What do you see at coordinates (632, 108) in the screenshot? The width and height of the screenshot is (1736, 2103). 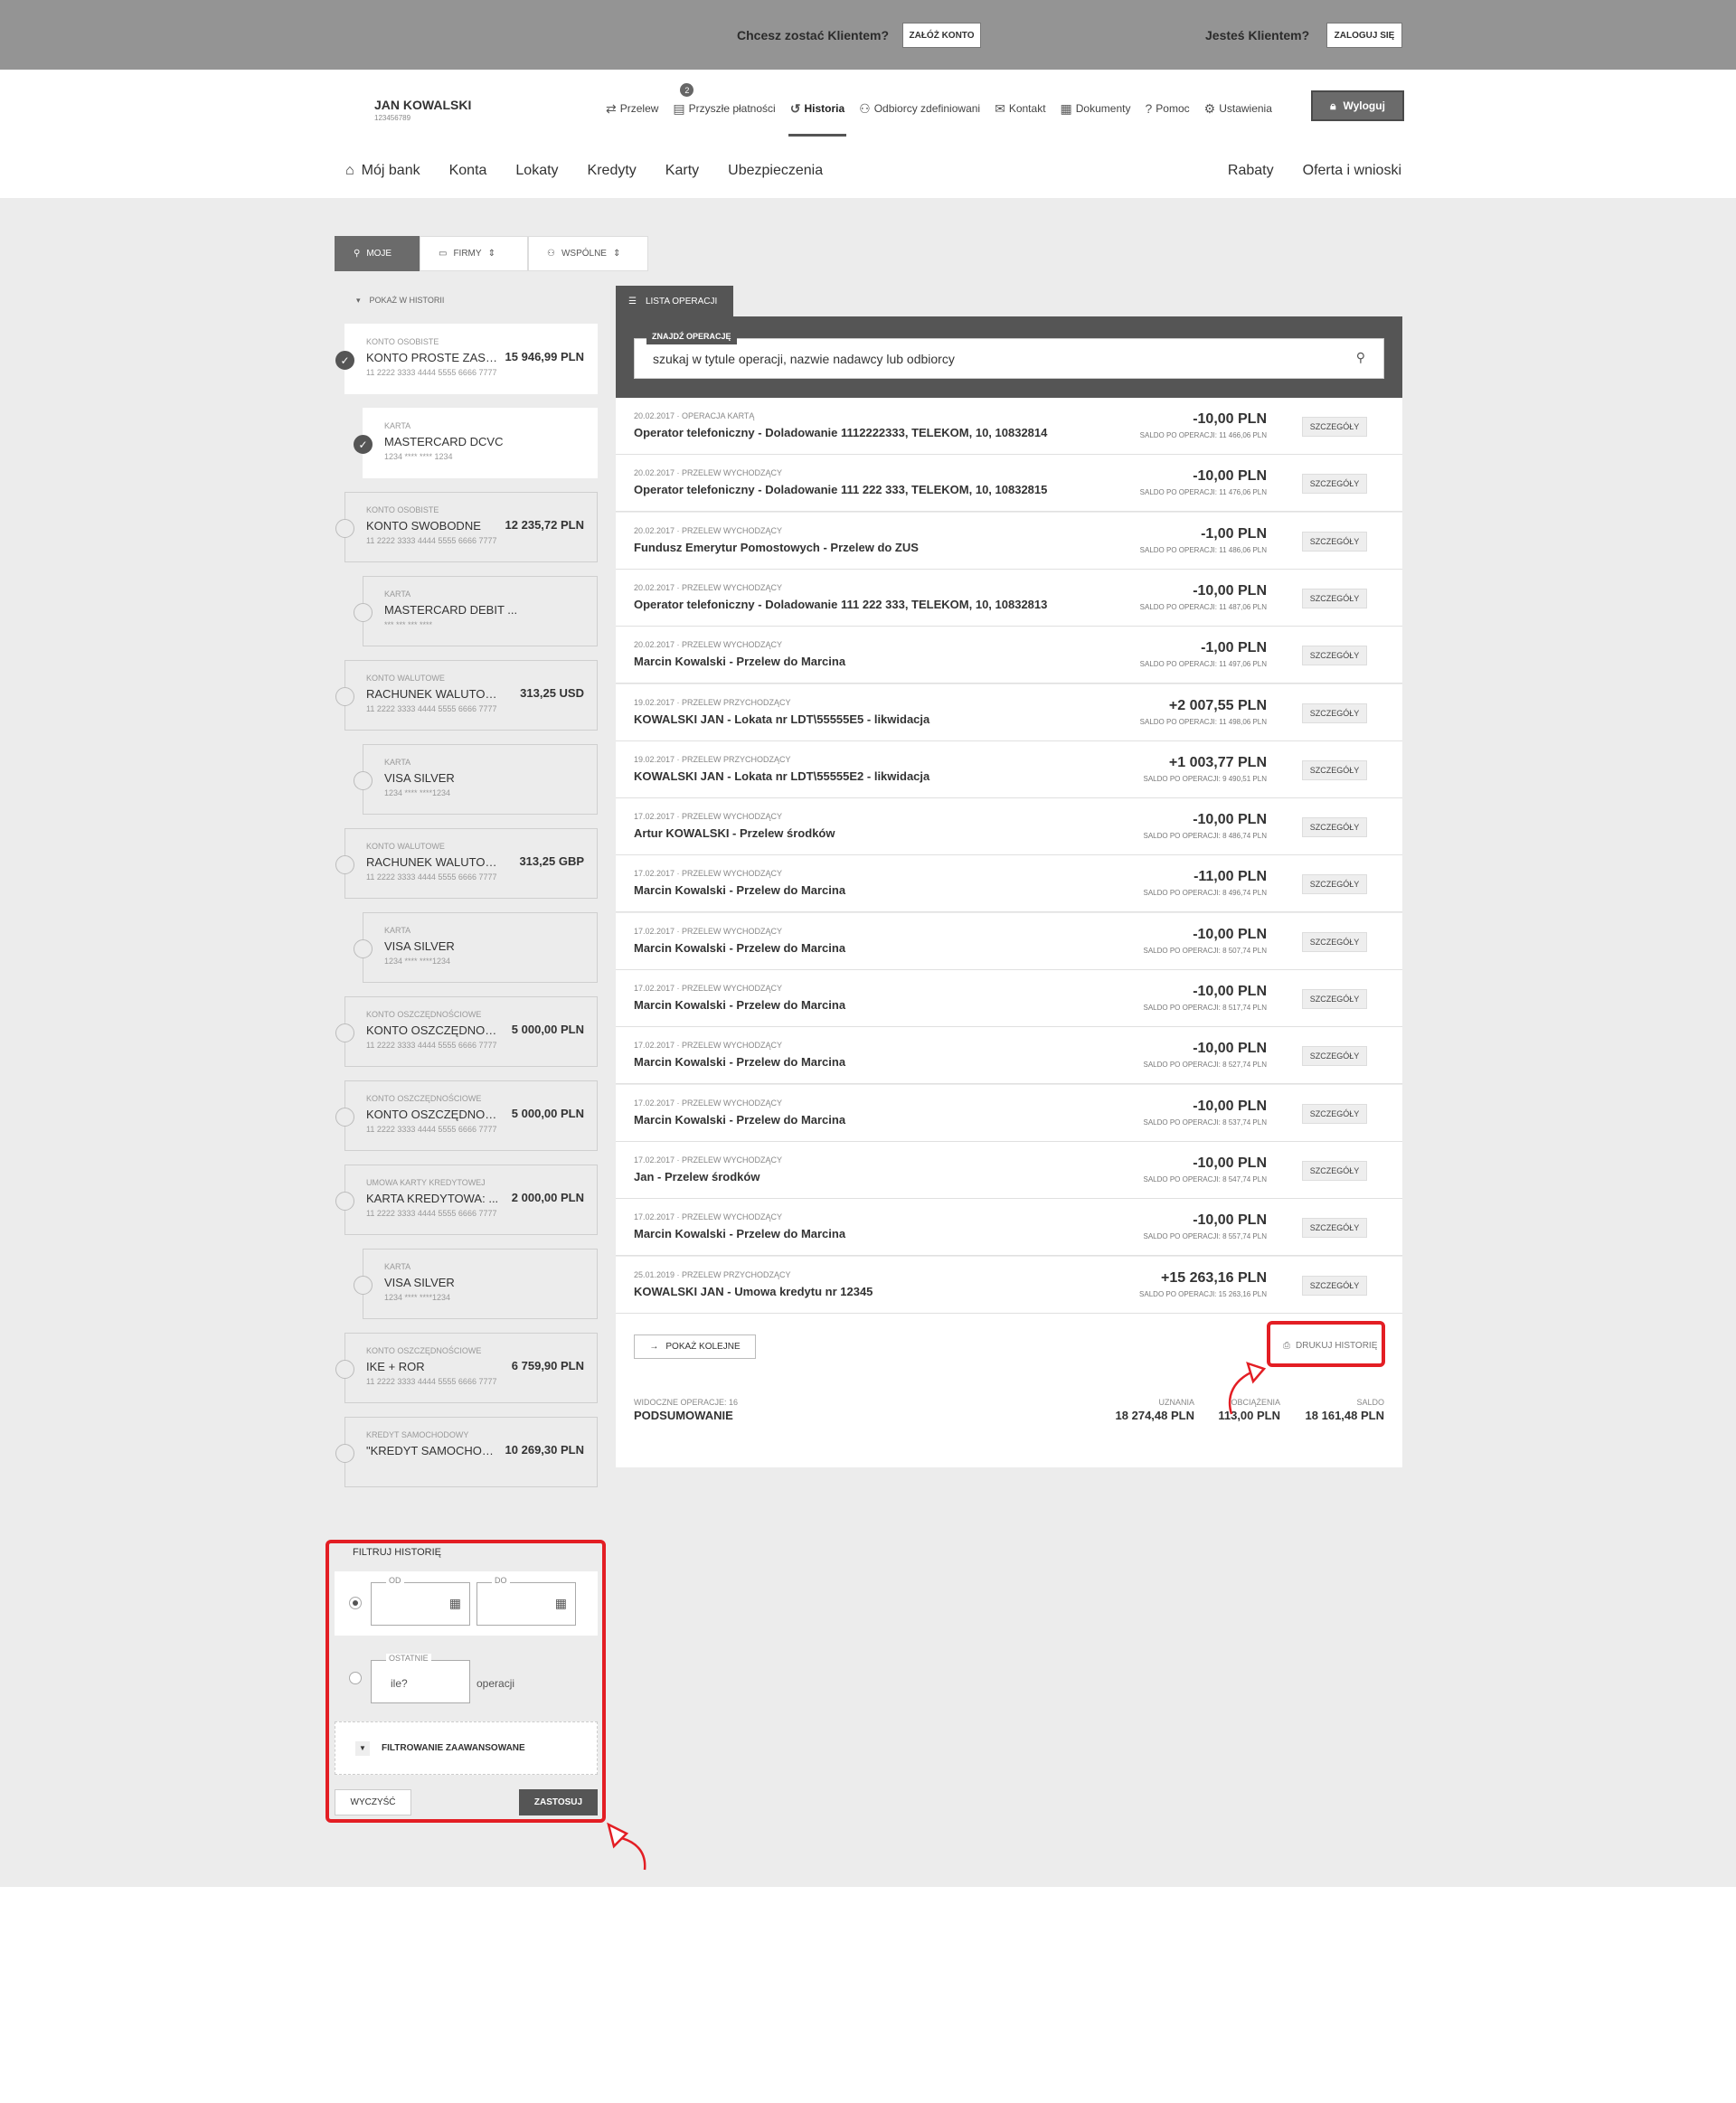 I see `nav-transfer: ⇄ Przelew` at bounding box center [632, 108].